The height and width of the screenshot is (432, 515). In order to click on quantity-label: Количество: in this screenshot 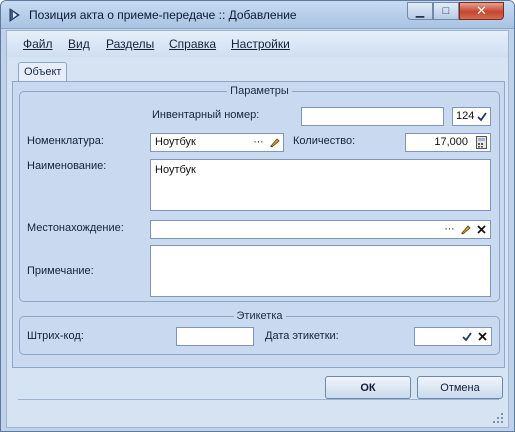, I will do `click(324, 141)`.